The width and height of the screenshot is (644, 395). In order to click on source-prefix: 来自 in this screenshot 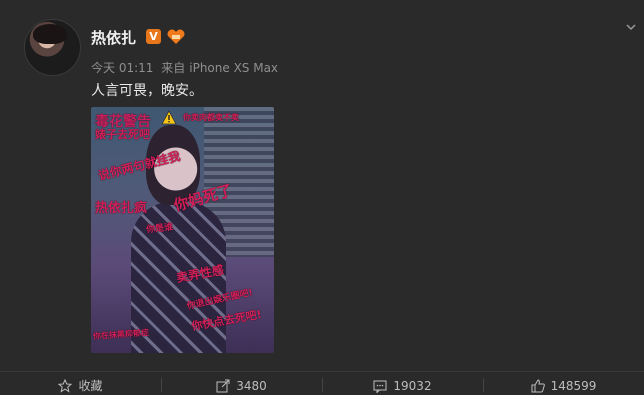, I will do `click(173, 68)`.